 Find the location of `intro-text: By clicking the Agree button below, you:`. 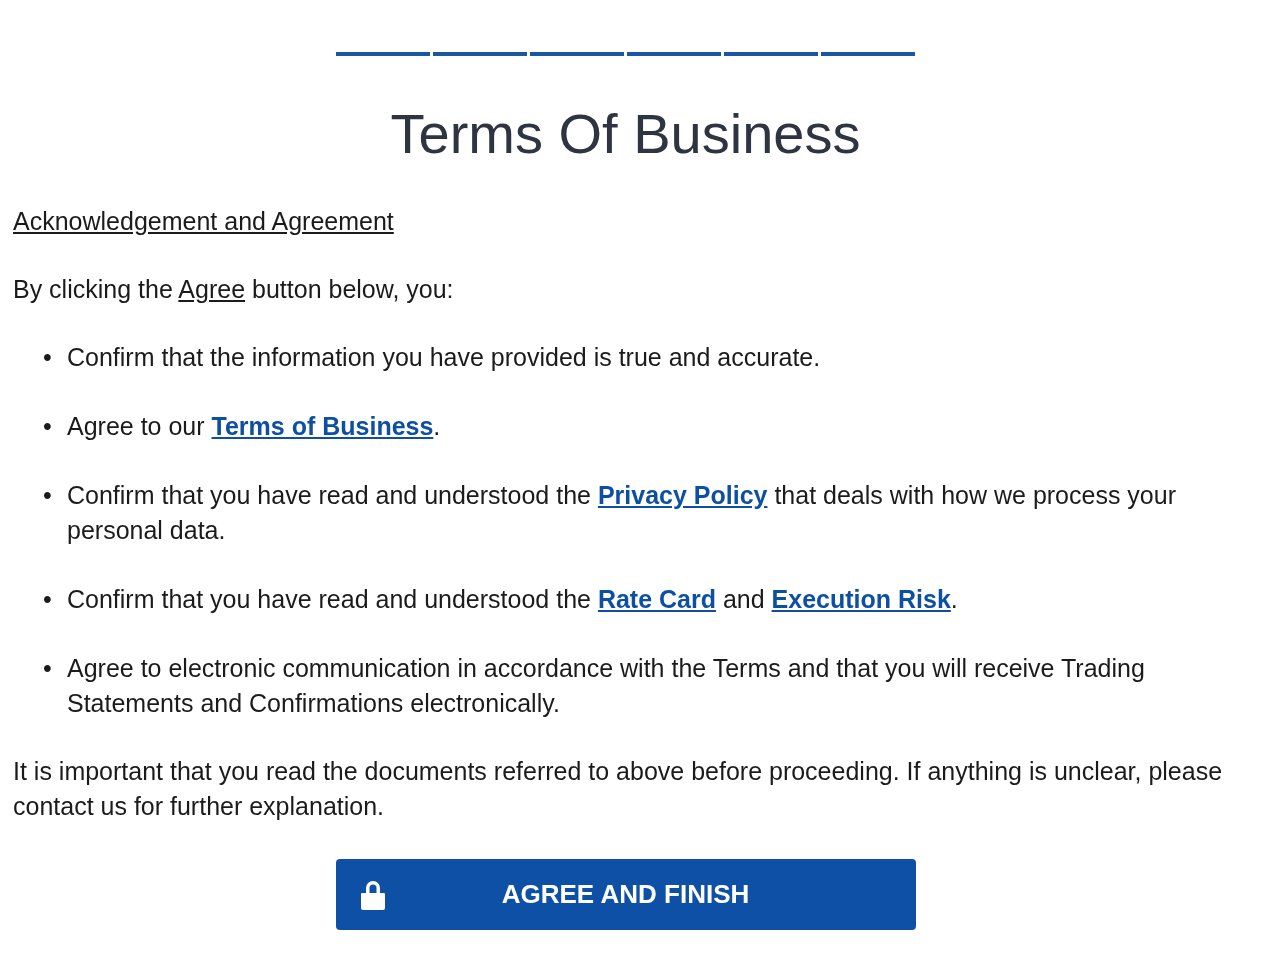

intro-text: By clicking the Agree button below, you: is located at coordinates (234, 289).